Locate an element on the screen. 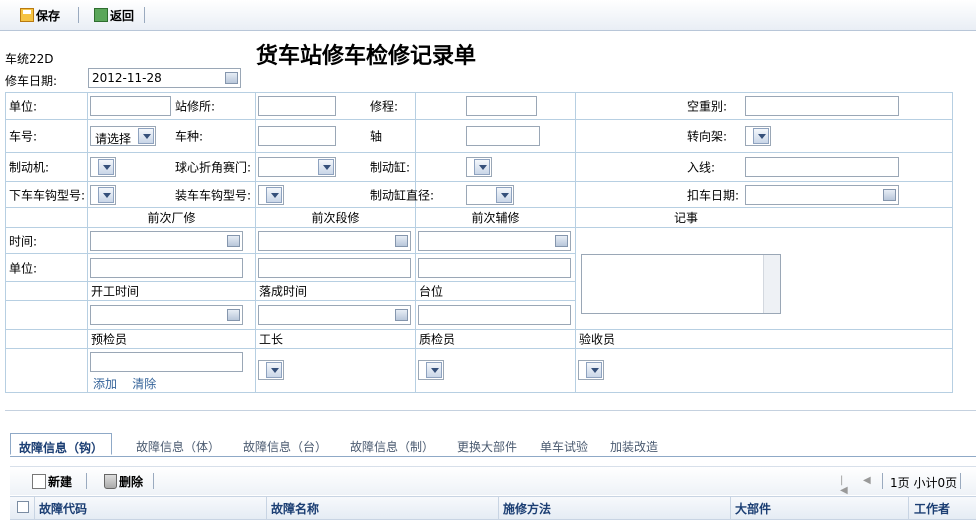  platform-input is located at coordinates (494, 315).